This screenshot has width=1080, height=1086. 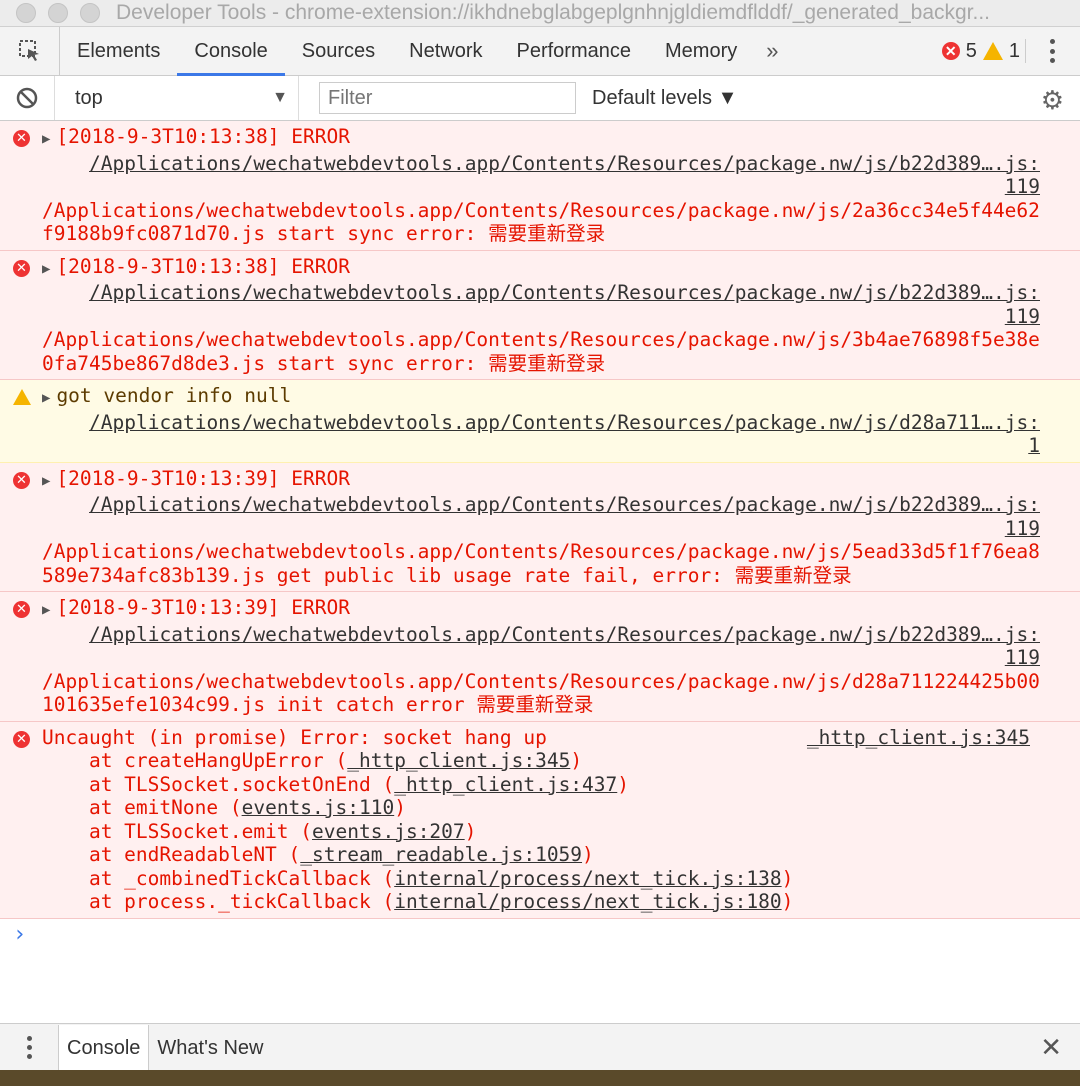 I want to click on tab-elements: Elements, so click(x=118, y=51).